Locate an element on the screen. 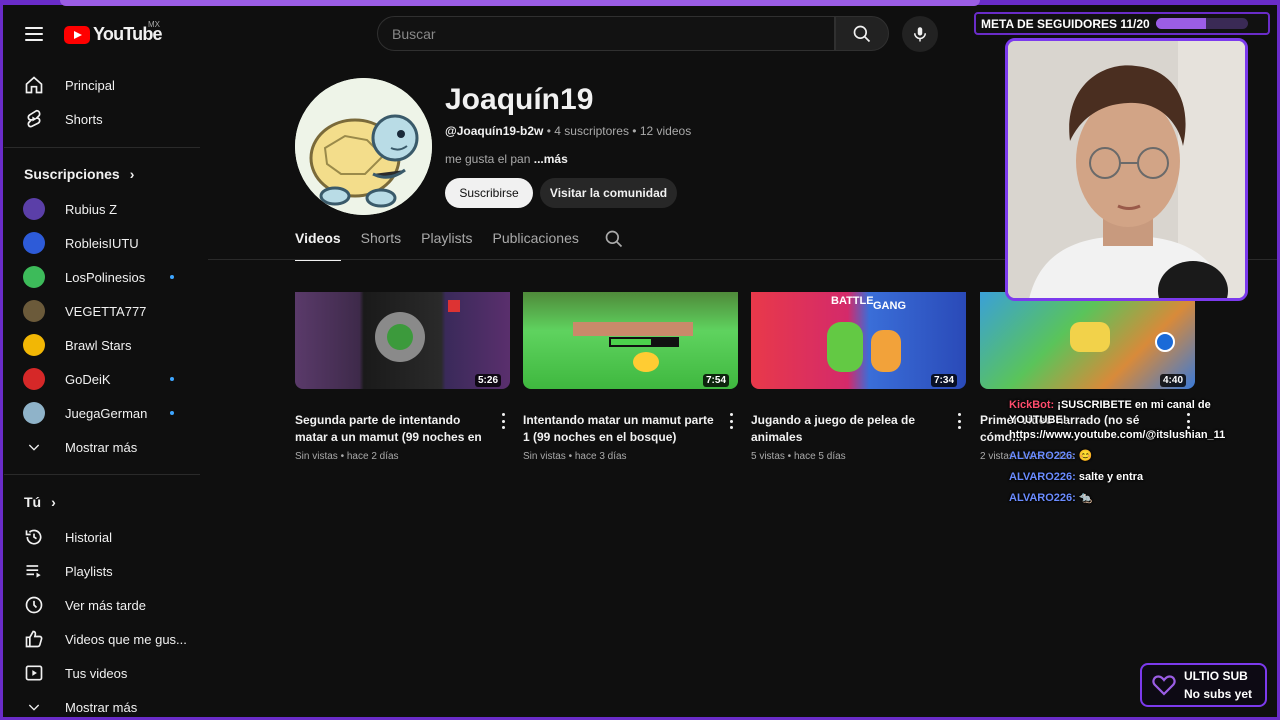  show-more-you: Mostrar más is located at coordinates (101, 705).